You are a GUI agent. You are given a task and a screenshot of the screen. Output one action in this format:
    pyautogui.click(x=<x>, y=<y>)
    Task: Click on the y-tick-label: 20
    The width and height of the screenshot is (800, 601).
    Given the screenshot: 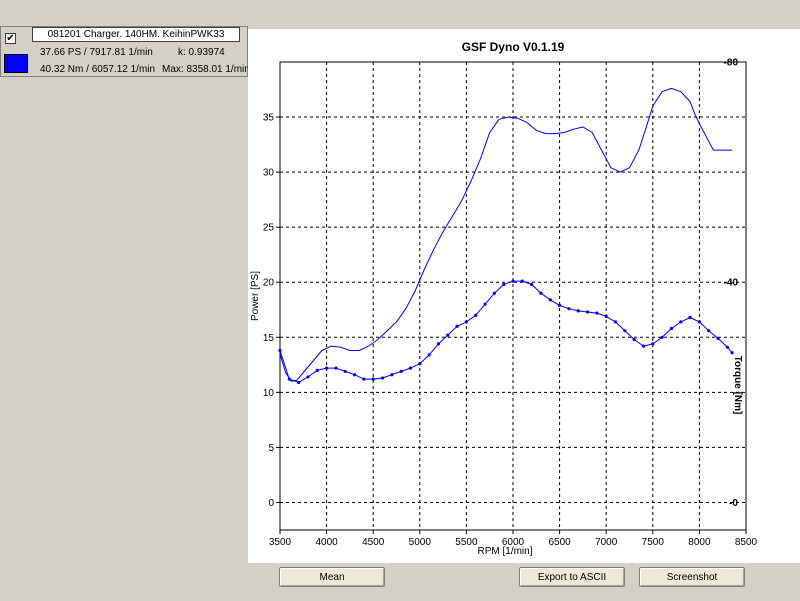 What is the action you would take?
    pyautogui.click(x=269, y=283)
    